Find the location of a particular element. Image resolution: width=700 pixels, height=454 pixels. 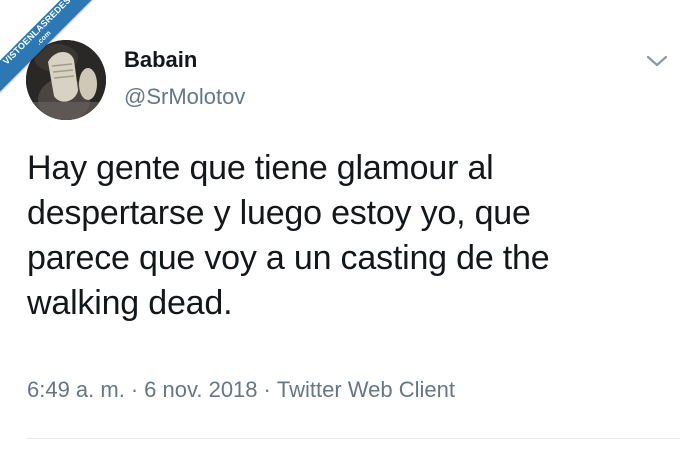

tweet-client: Twitter Web Client is located at coordinates (366, 389).